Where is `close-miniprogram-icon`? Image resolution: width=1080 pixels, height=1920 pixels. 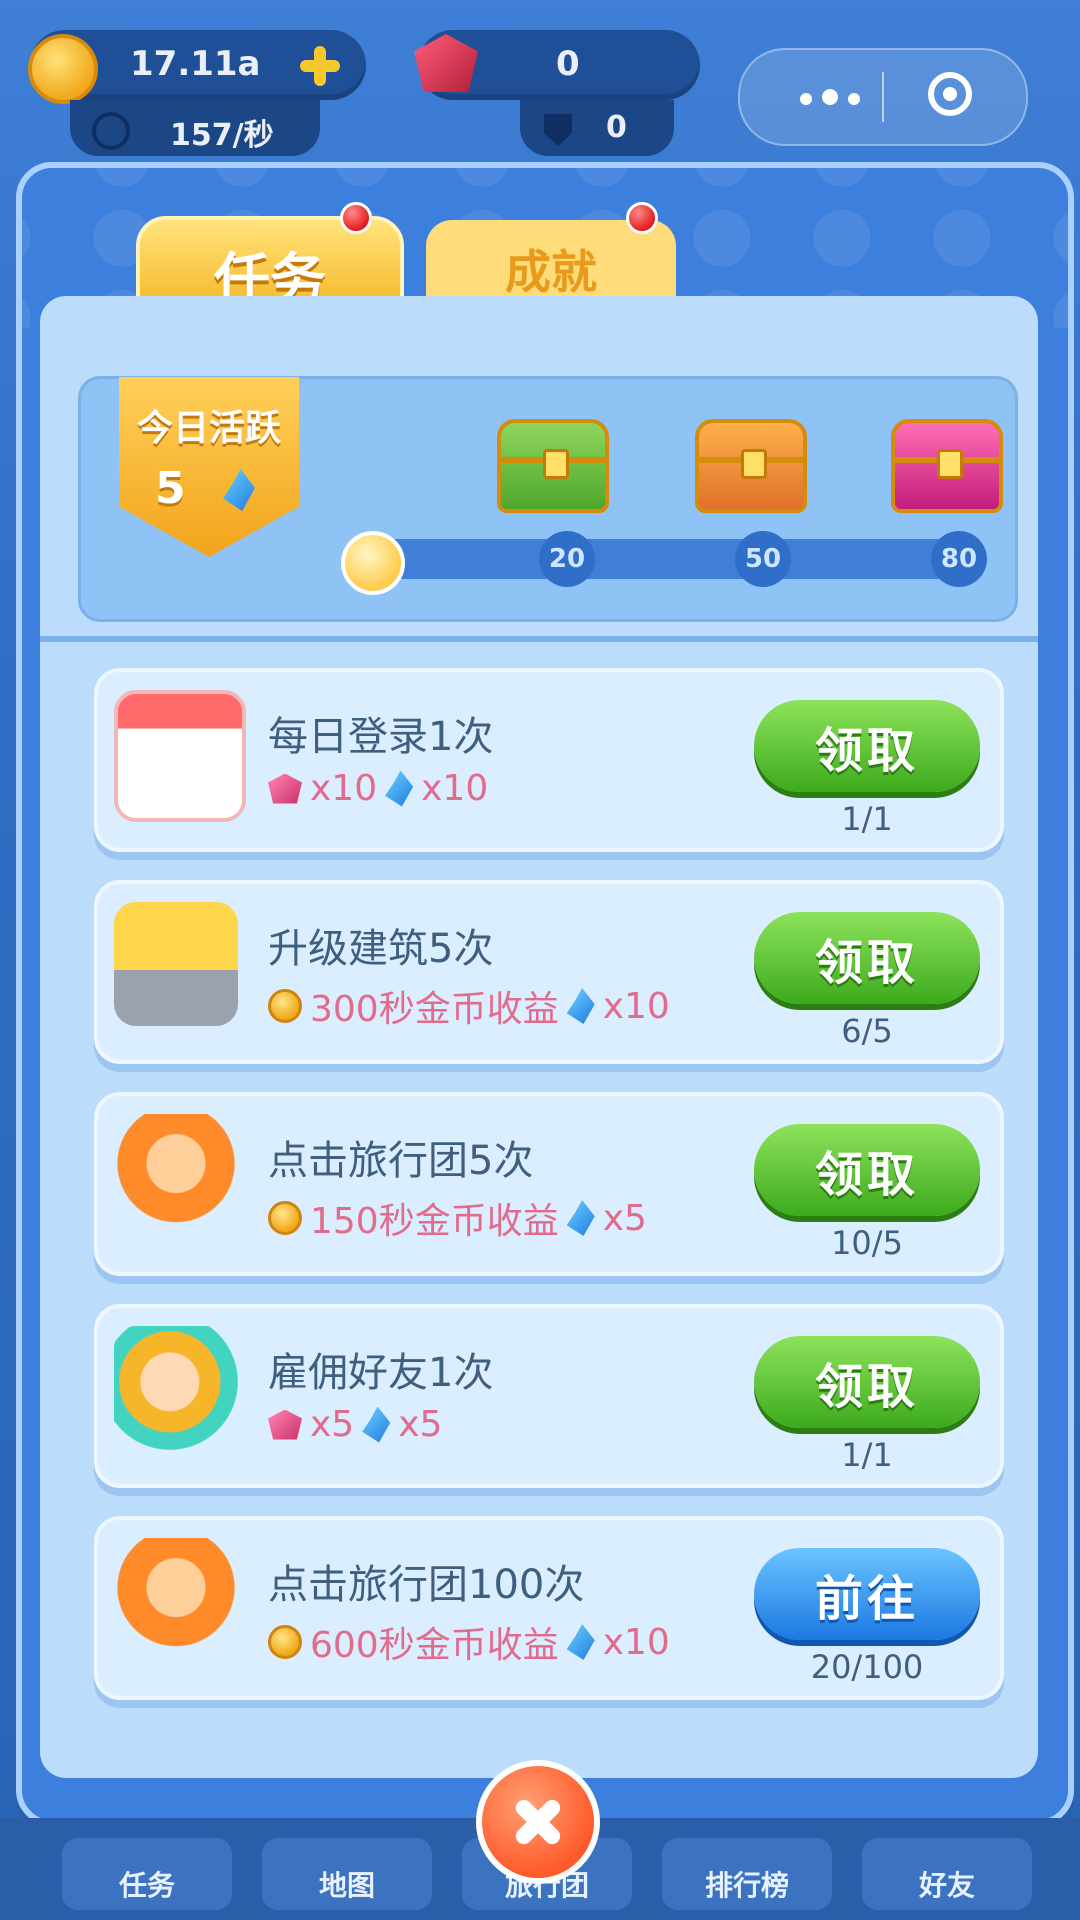
close-miniprogram-icon is located at coordinates (950, 94).